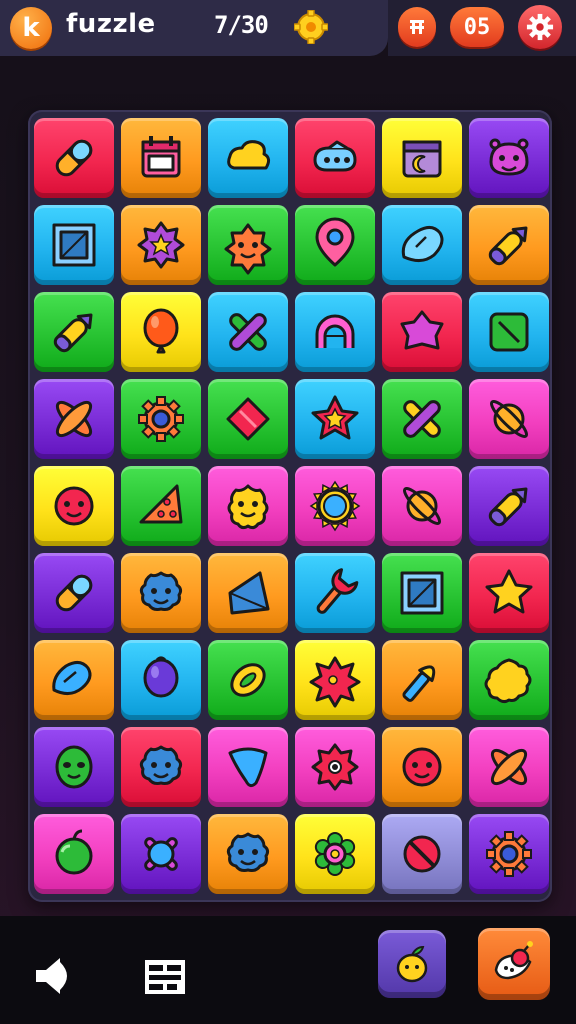 Image resolution: width=576 pixels, height=1024 pixels. I want to click on tile-burst, so click(161, 854).